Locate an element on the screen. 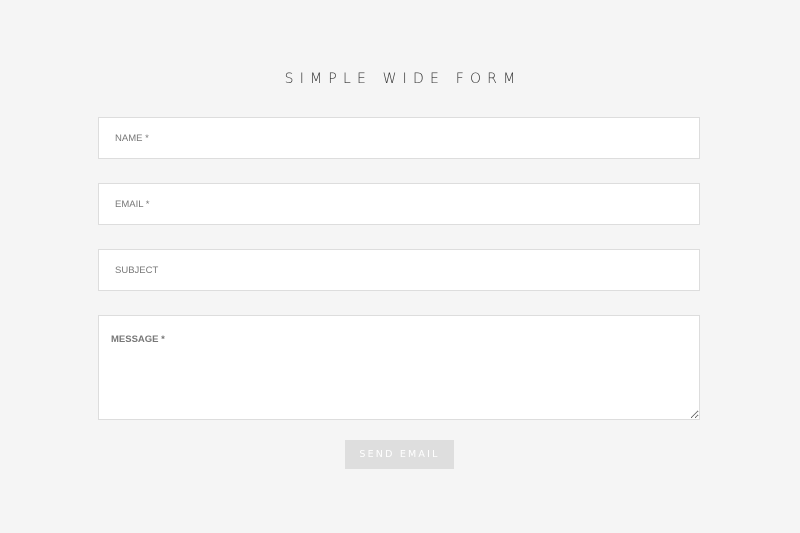 The image size is (800, 533). email-input is located at coordinates (399, 204).